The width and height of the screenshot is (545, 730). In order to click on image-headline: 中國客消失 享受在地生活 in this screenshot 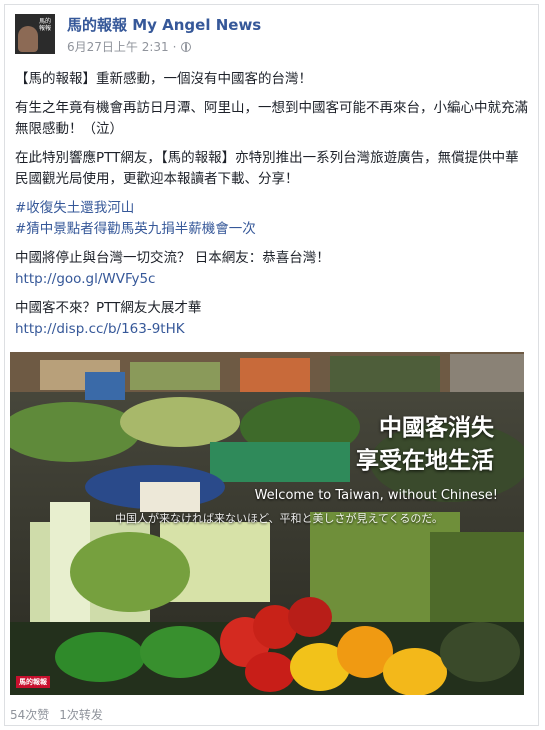, I will do `click(425, 445)`.